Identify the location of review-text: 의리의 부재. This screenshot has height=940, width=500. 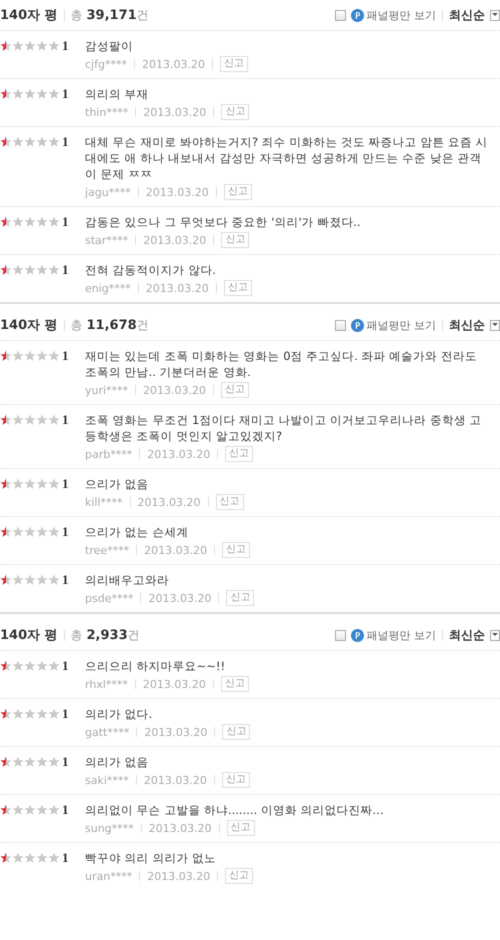
(117, 94).